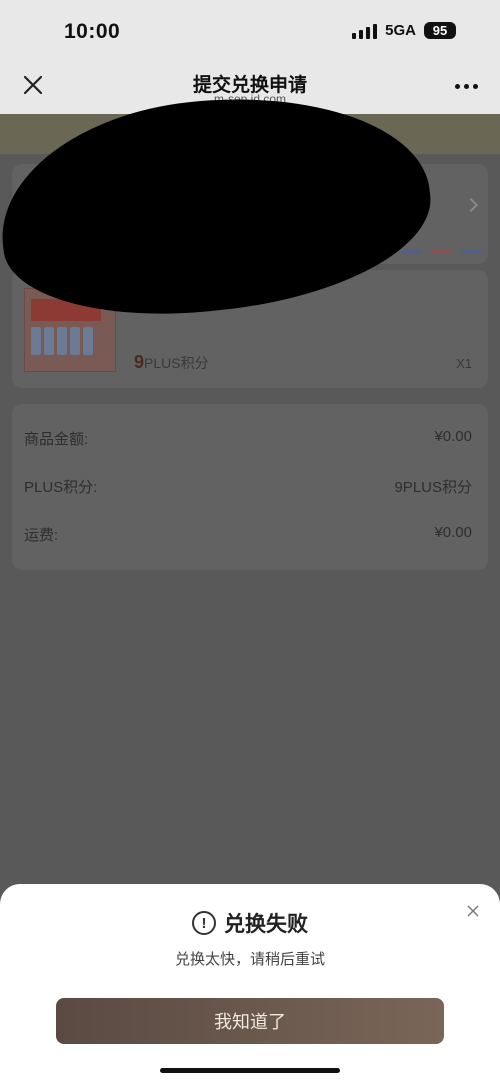 The width and height of the screenshot is (500, 1084). What do you see at coordinates (266, 924) in the screenshot?
I see `dialog-title: 兑换失败` at bounding box center [266, 924].